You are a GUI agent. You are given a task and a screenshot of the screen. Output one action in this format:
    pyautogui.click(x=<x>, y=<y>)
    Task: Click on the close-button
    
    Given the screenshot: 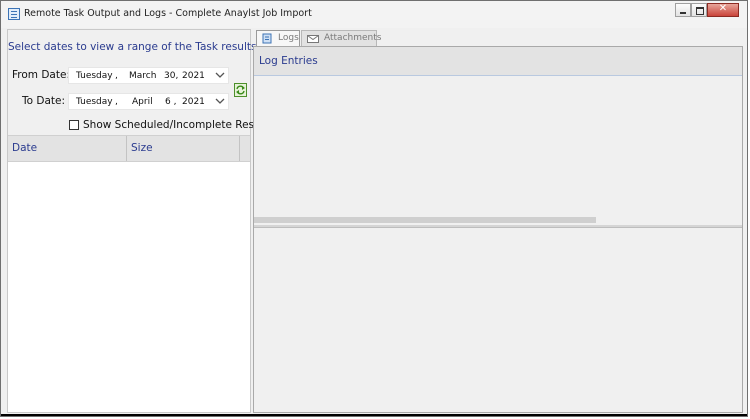 What is the action you would take?
    pyautogui.click(x=723, y=10)
    